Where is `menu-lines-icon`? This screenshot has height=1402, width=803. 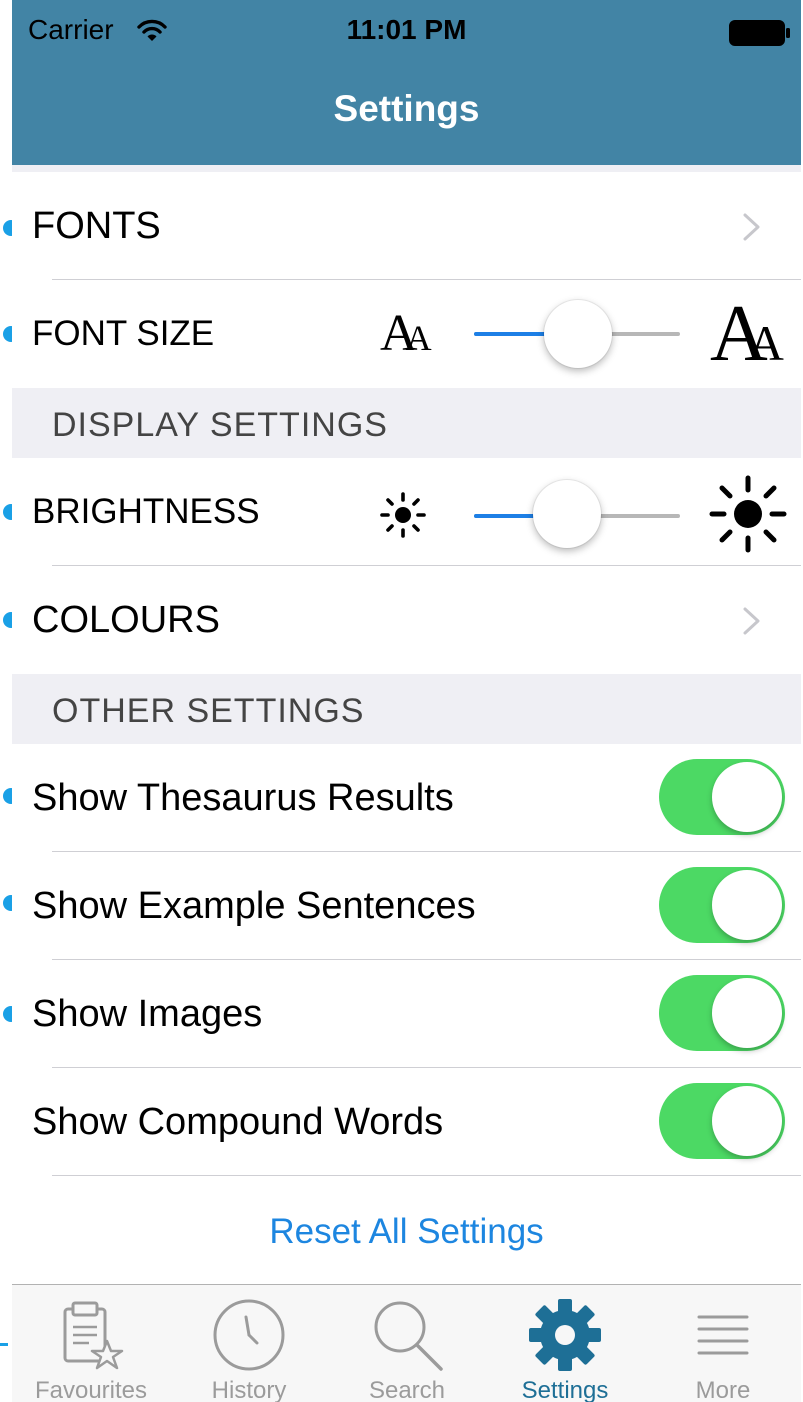
menu-lines-icon is located at coordinates (723, 1335).